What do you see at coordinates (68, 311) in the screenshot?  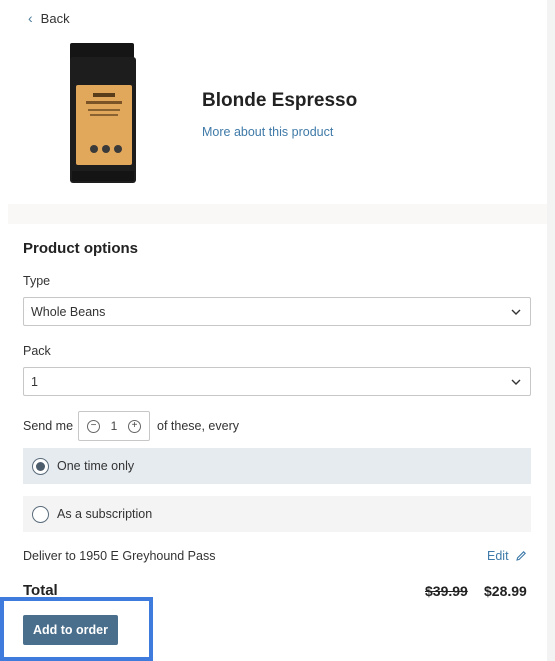 I see `type-select-value: Whole Beans` at bounding box center [68, 311].